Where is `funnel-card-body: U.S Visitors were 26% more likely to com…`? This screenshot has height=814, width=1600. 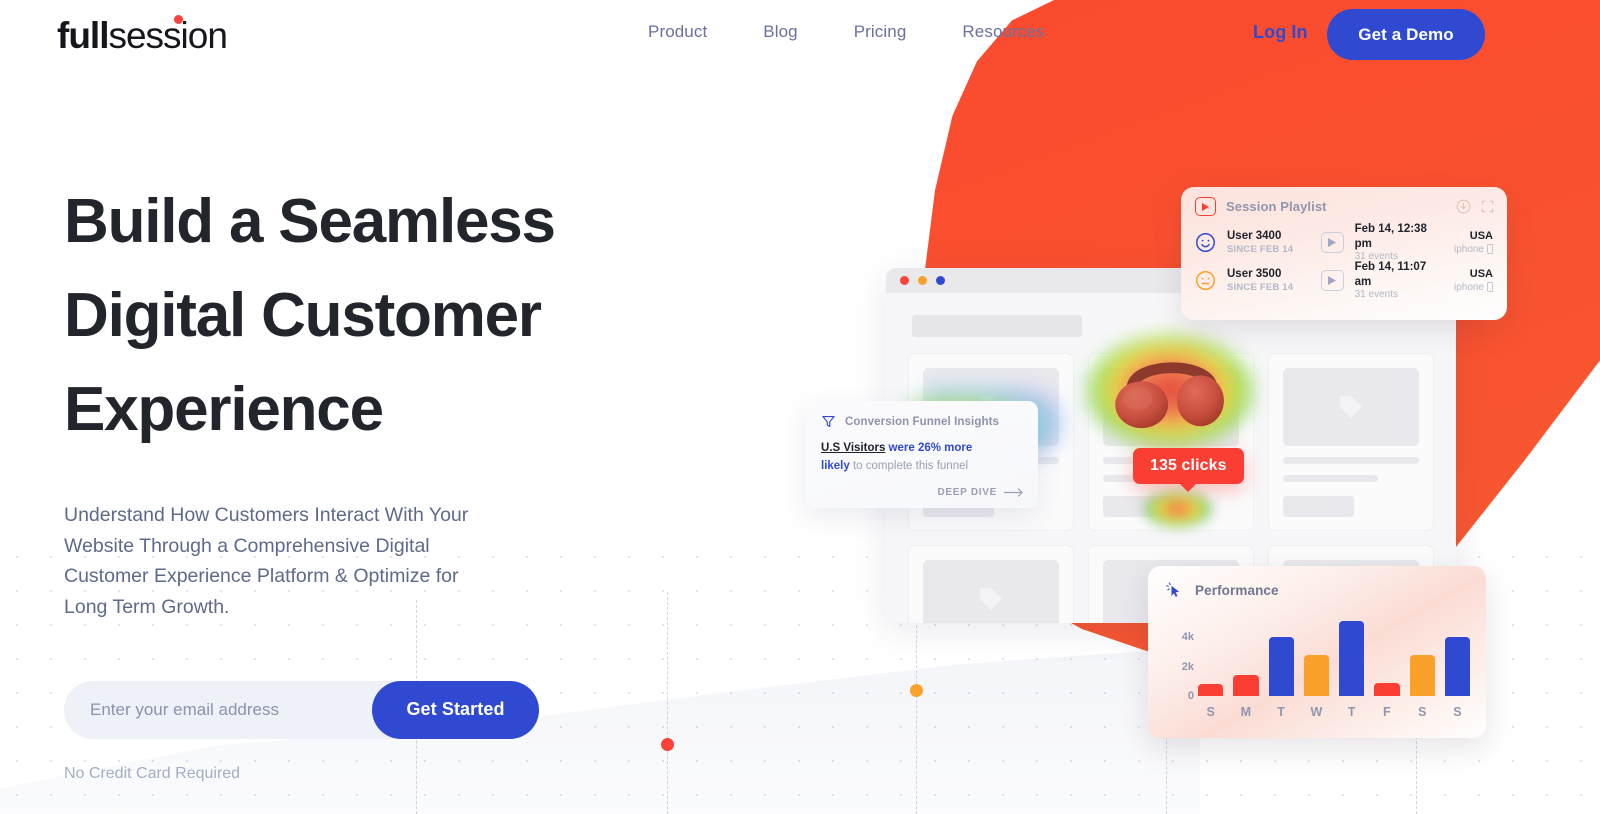 funnel-card-body: U.S Visitors were 26% more likely to com… is located at coordinates (922, 458).